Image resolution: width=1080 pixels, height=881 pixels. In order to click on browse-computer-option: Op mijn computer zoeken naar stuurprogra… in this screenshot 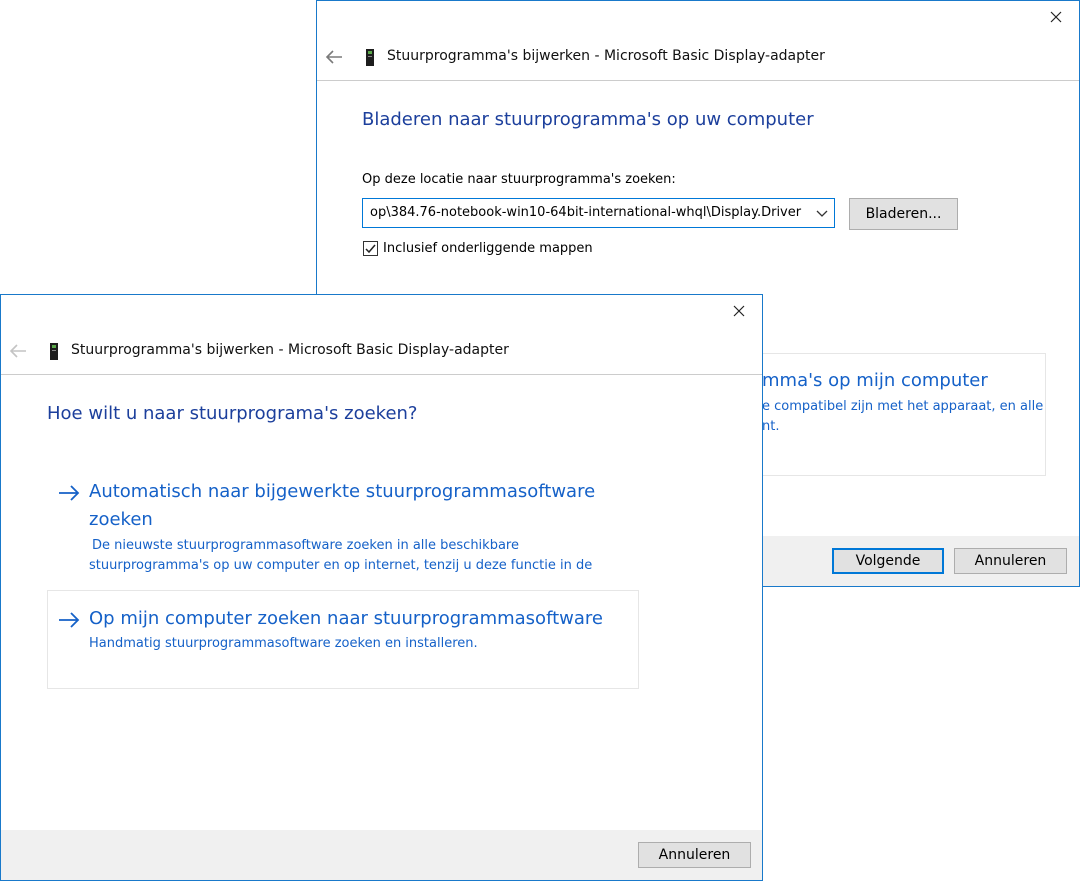, I will do `click(343, 639)`.